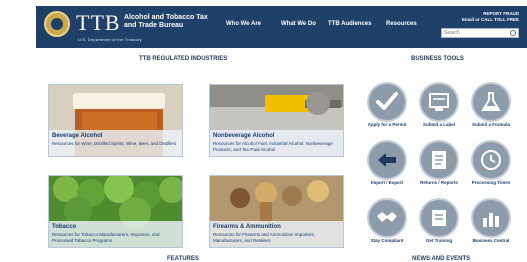 The height and width of the screenshot is (262, 527). What do you see at coordinates (491, 101) in the screenshot?
I see `flask-icon` at bounding box center [491, 101].